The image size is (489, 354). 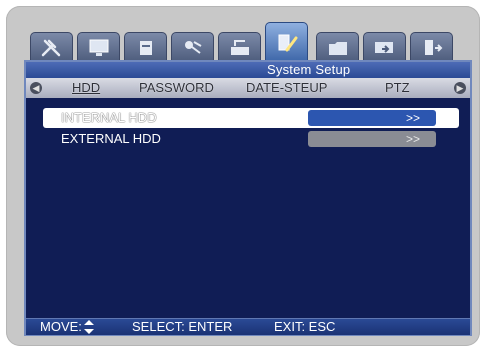 What do you see at coordinates (192, 47) in the screenshot?
I see `camera-icon` at bounding box center [192, 47].